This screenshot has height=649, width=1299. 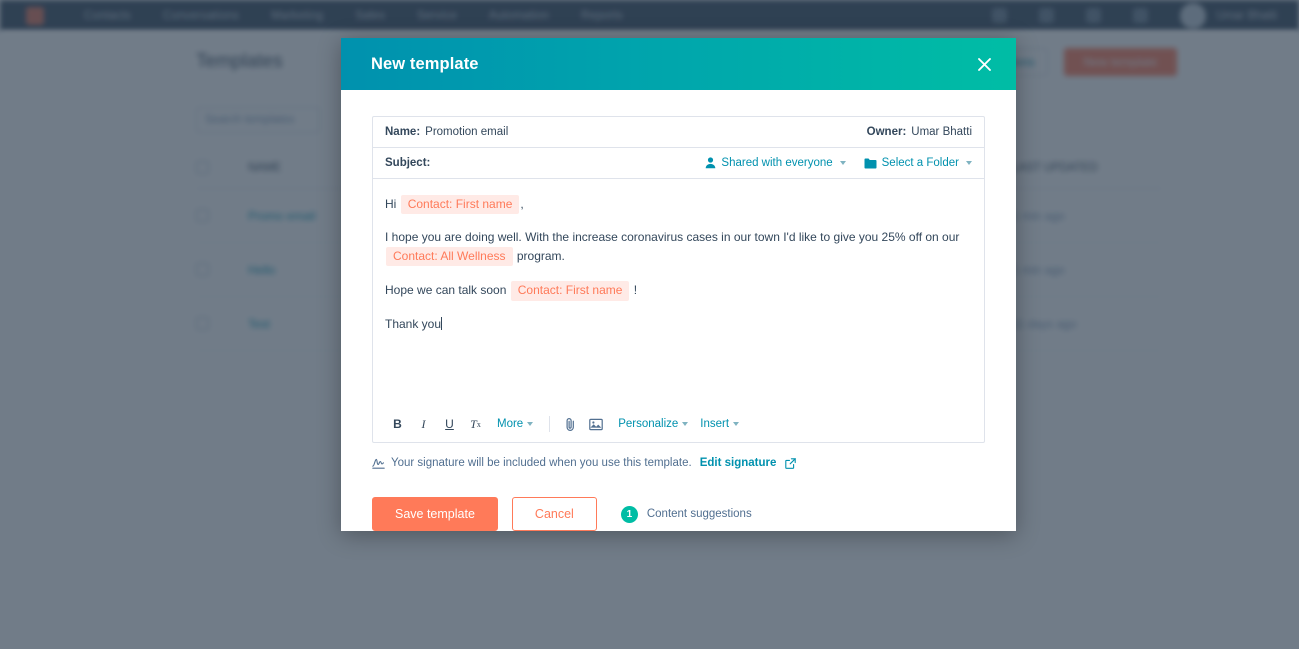 What do you see at coordinates (699, 514) in the screenshot?
I see `suggestions-label: Content suggestions` at bounding box center [699, 514].